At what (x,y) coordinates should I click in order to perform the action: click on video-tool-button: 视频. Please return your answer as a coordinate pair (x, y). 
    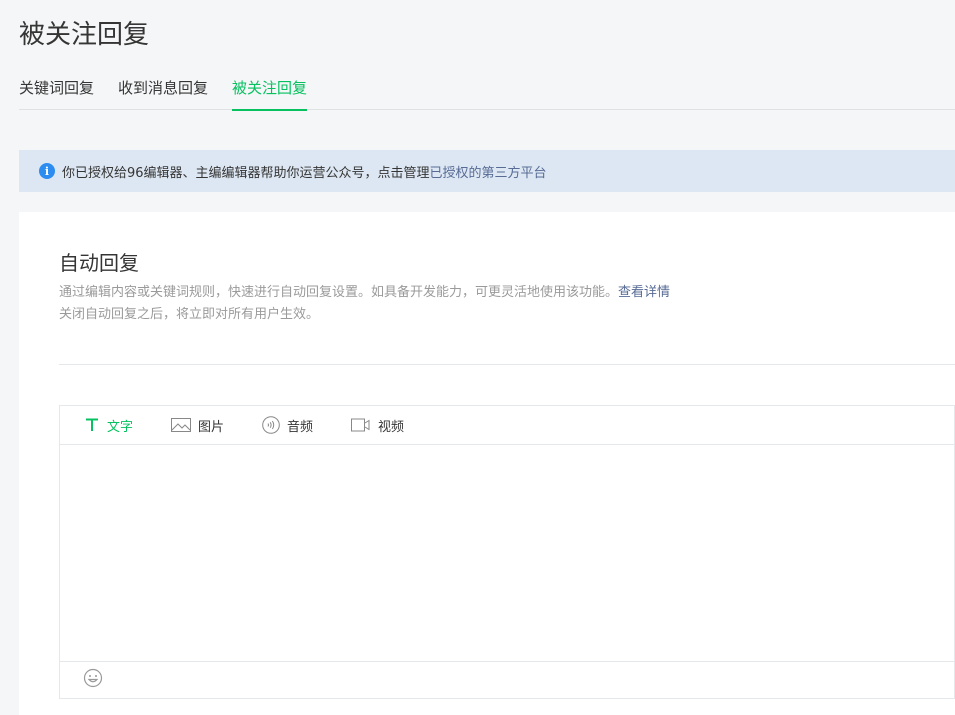
    Looking at the image, I should click on (377, 425).